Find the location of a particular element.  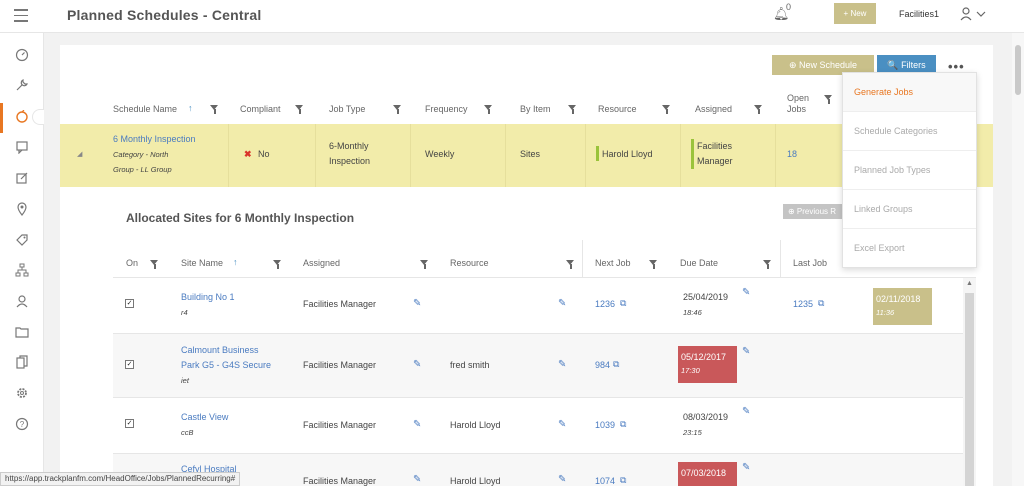

open-jobs-link: 18 is located at coordinates (792, 154).